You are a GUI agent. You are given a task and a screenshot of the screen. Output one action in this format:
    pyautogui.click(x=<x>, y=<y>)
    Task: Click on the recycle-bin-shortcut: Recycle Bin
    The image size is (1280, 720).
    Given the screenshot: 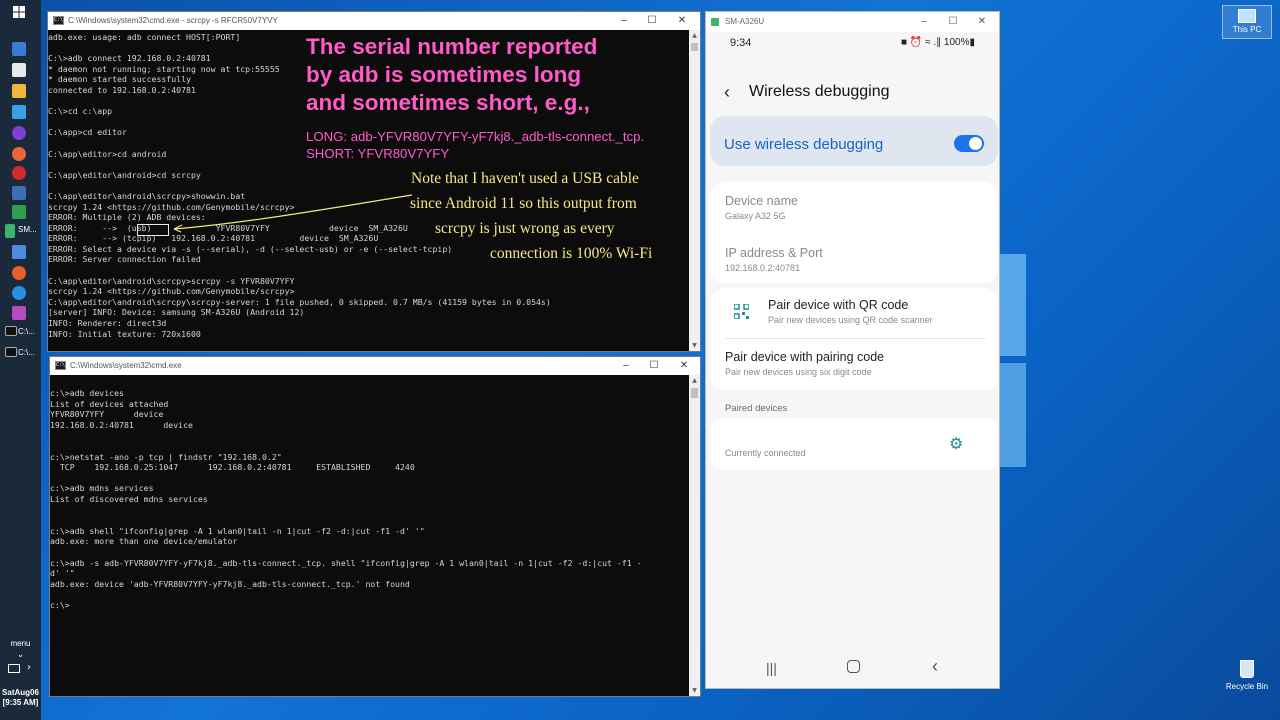 What is the action you would take?
    pyautogui.click(x=1247, y=675)
    